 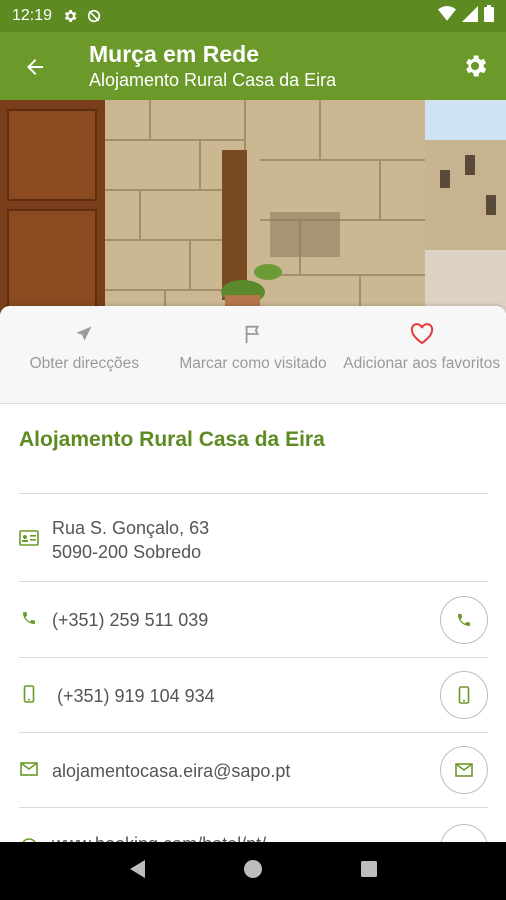 I want to click on app-subtitle: Alojamento Rural Casa da Eira, so click(x=213, y=80).